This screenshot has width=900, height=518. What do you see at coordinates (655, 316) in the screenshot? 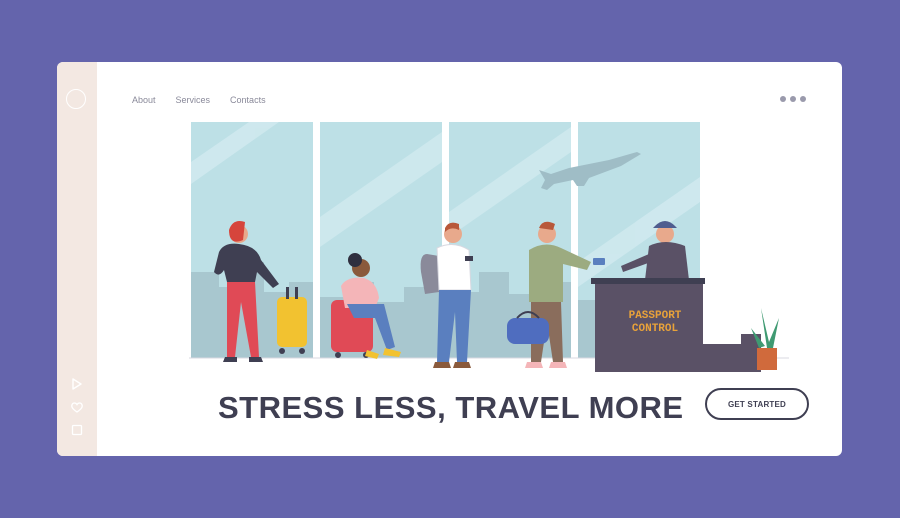
I see `desk-sign-line1: PASSPORT` at bounding box center [655, 316].